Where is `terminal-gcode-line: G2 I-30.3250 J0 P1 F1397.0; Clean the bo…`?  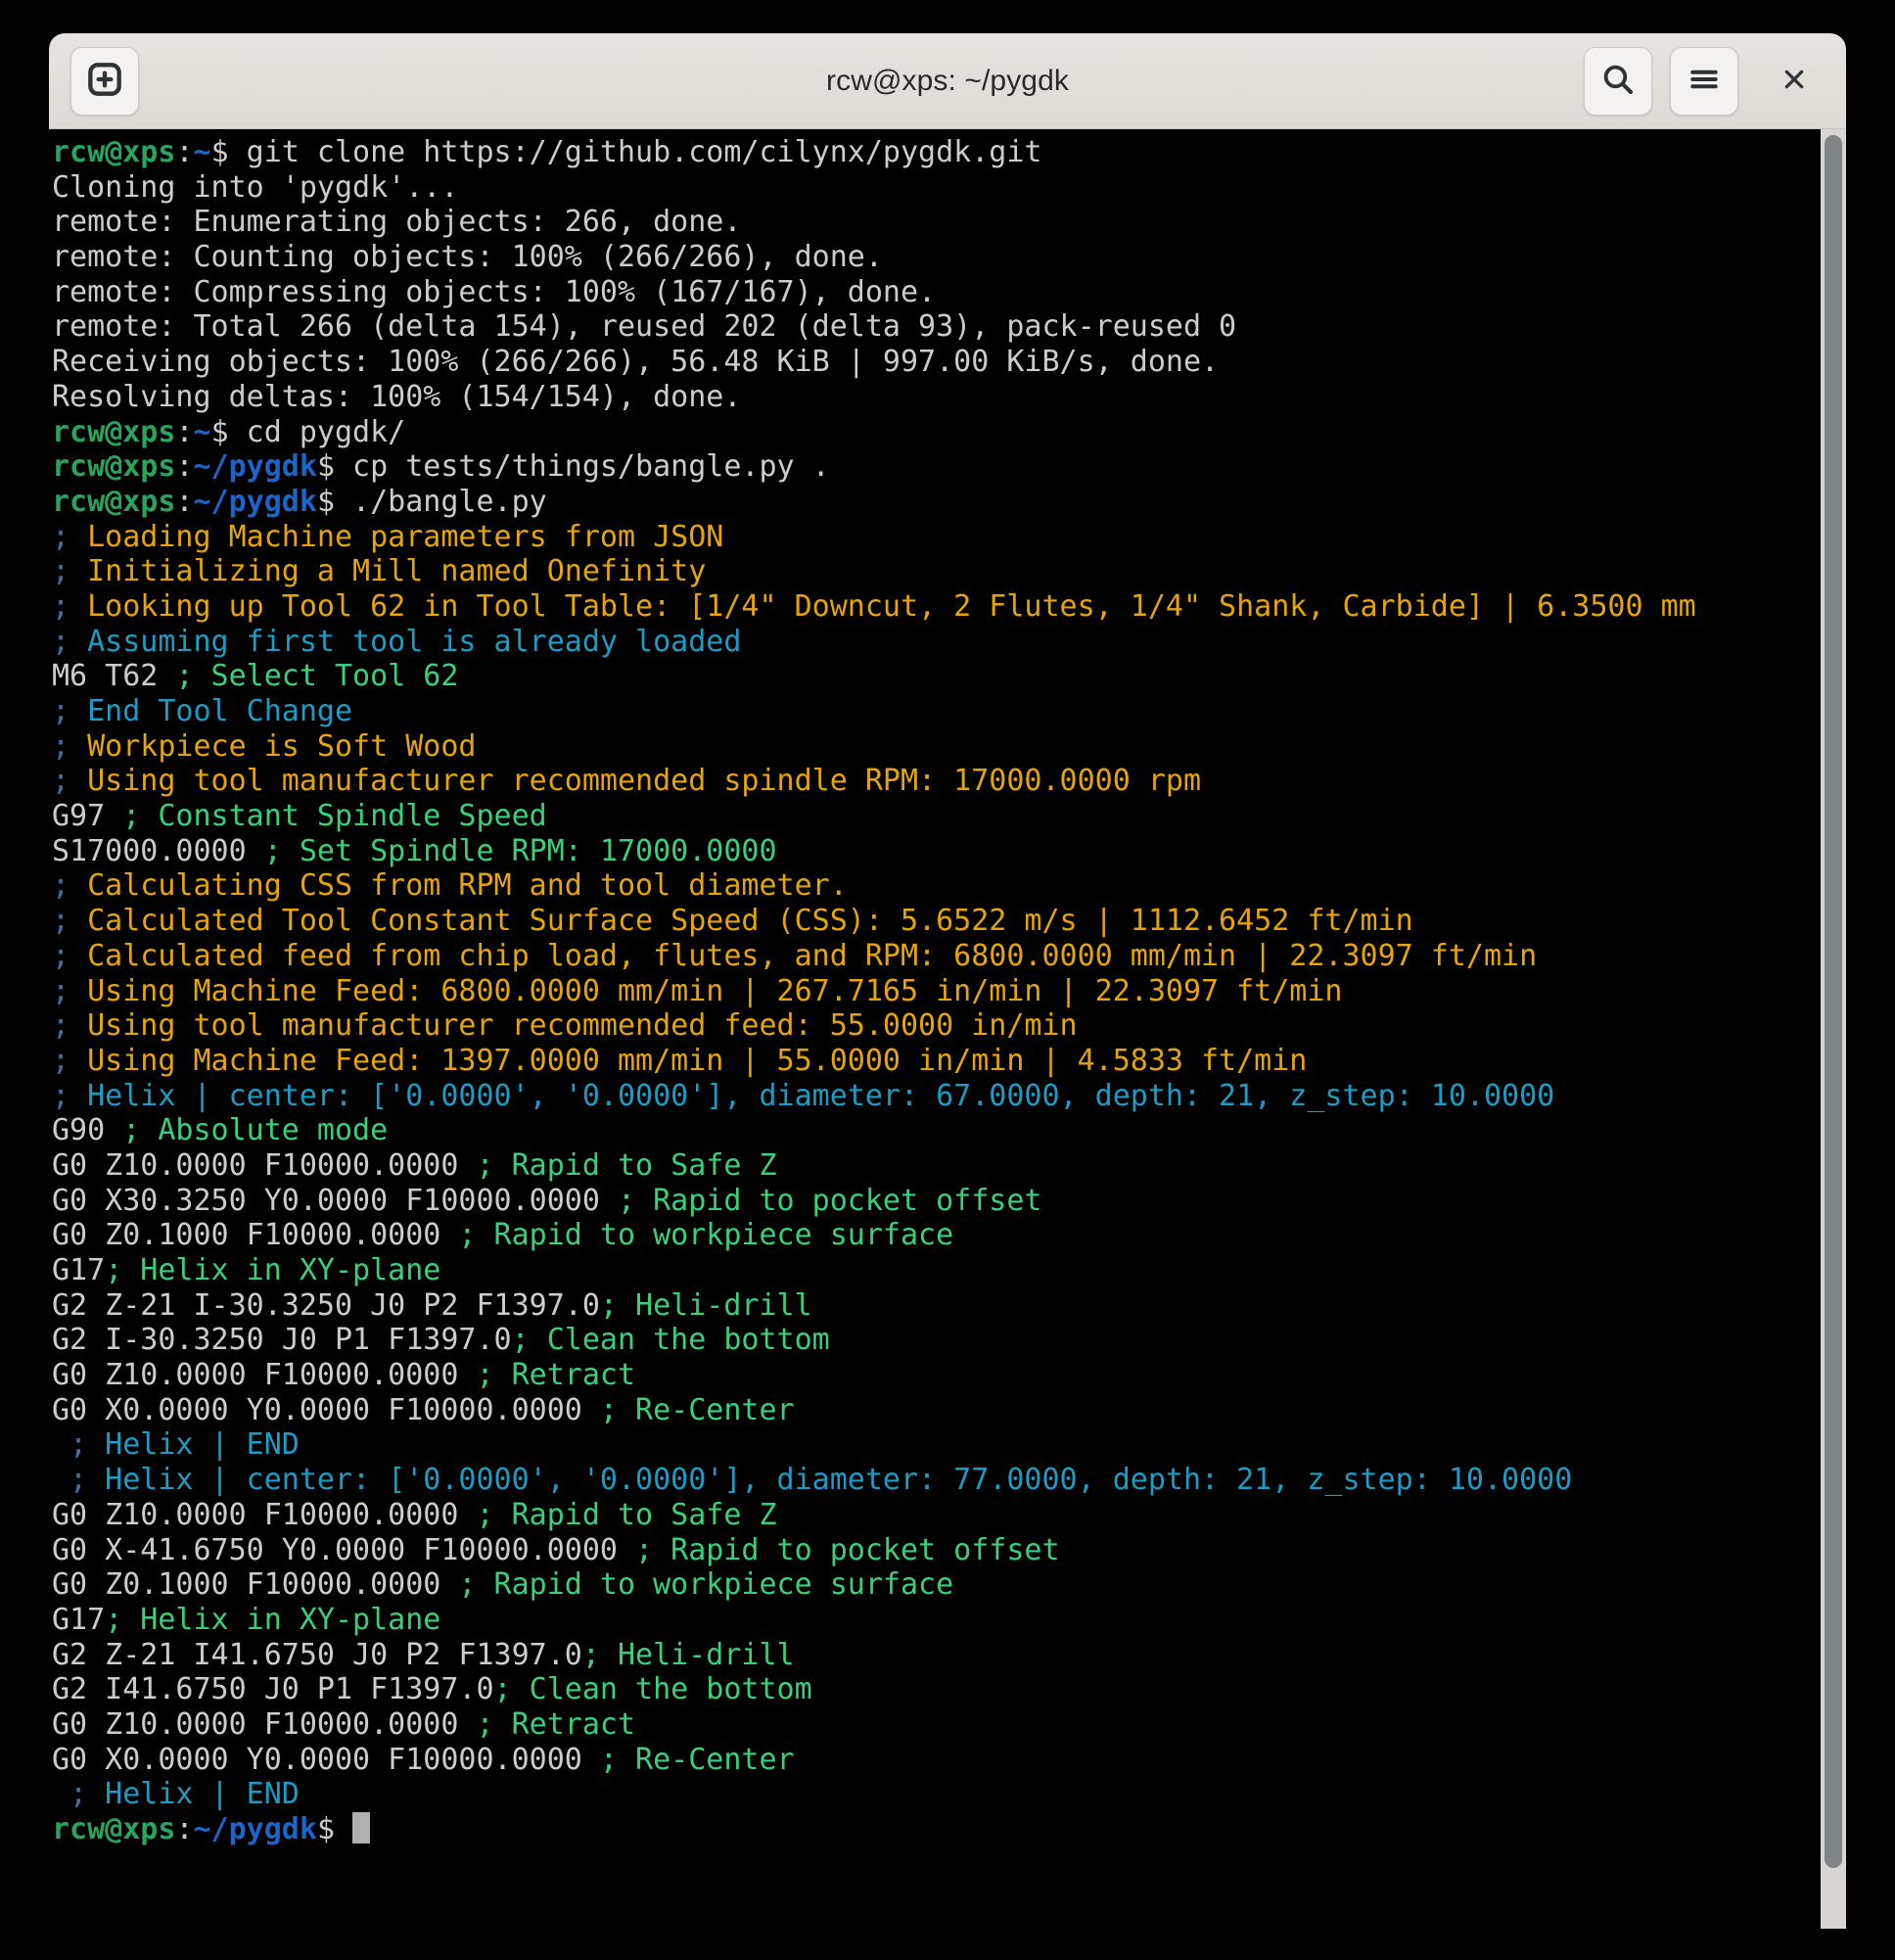
terminal-gcode-line: G2 I-30.3250 J0 P1 F1397.0; Clean the bo… is located at coordinates (949, 1340).